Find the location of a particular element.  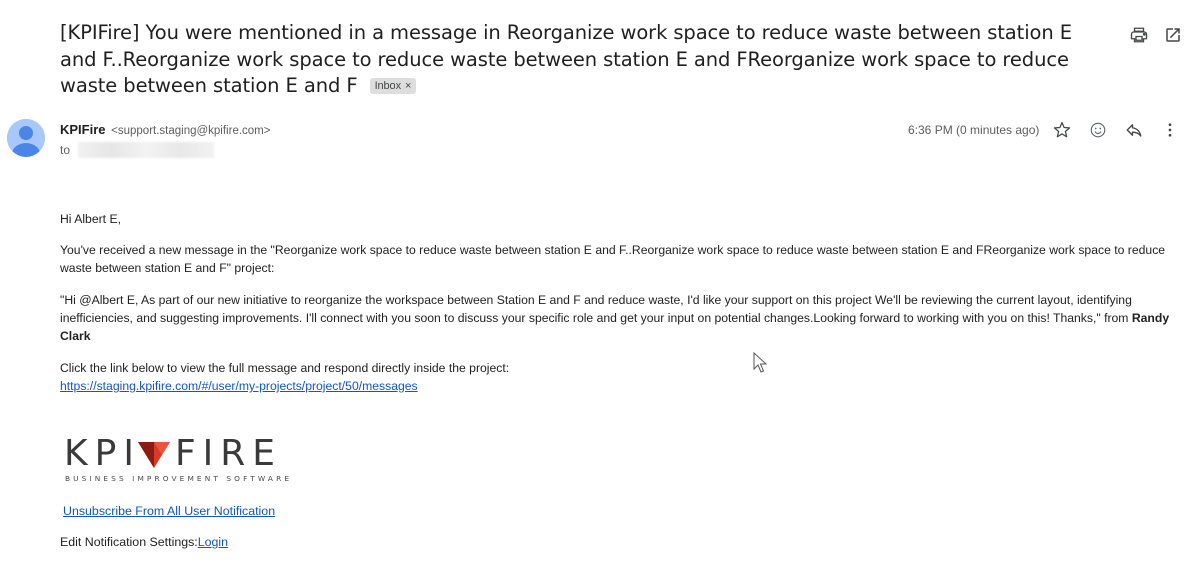

edit-settings-label: Edit Notification Settings: is located at coordinates (129, 542).